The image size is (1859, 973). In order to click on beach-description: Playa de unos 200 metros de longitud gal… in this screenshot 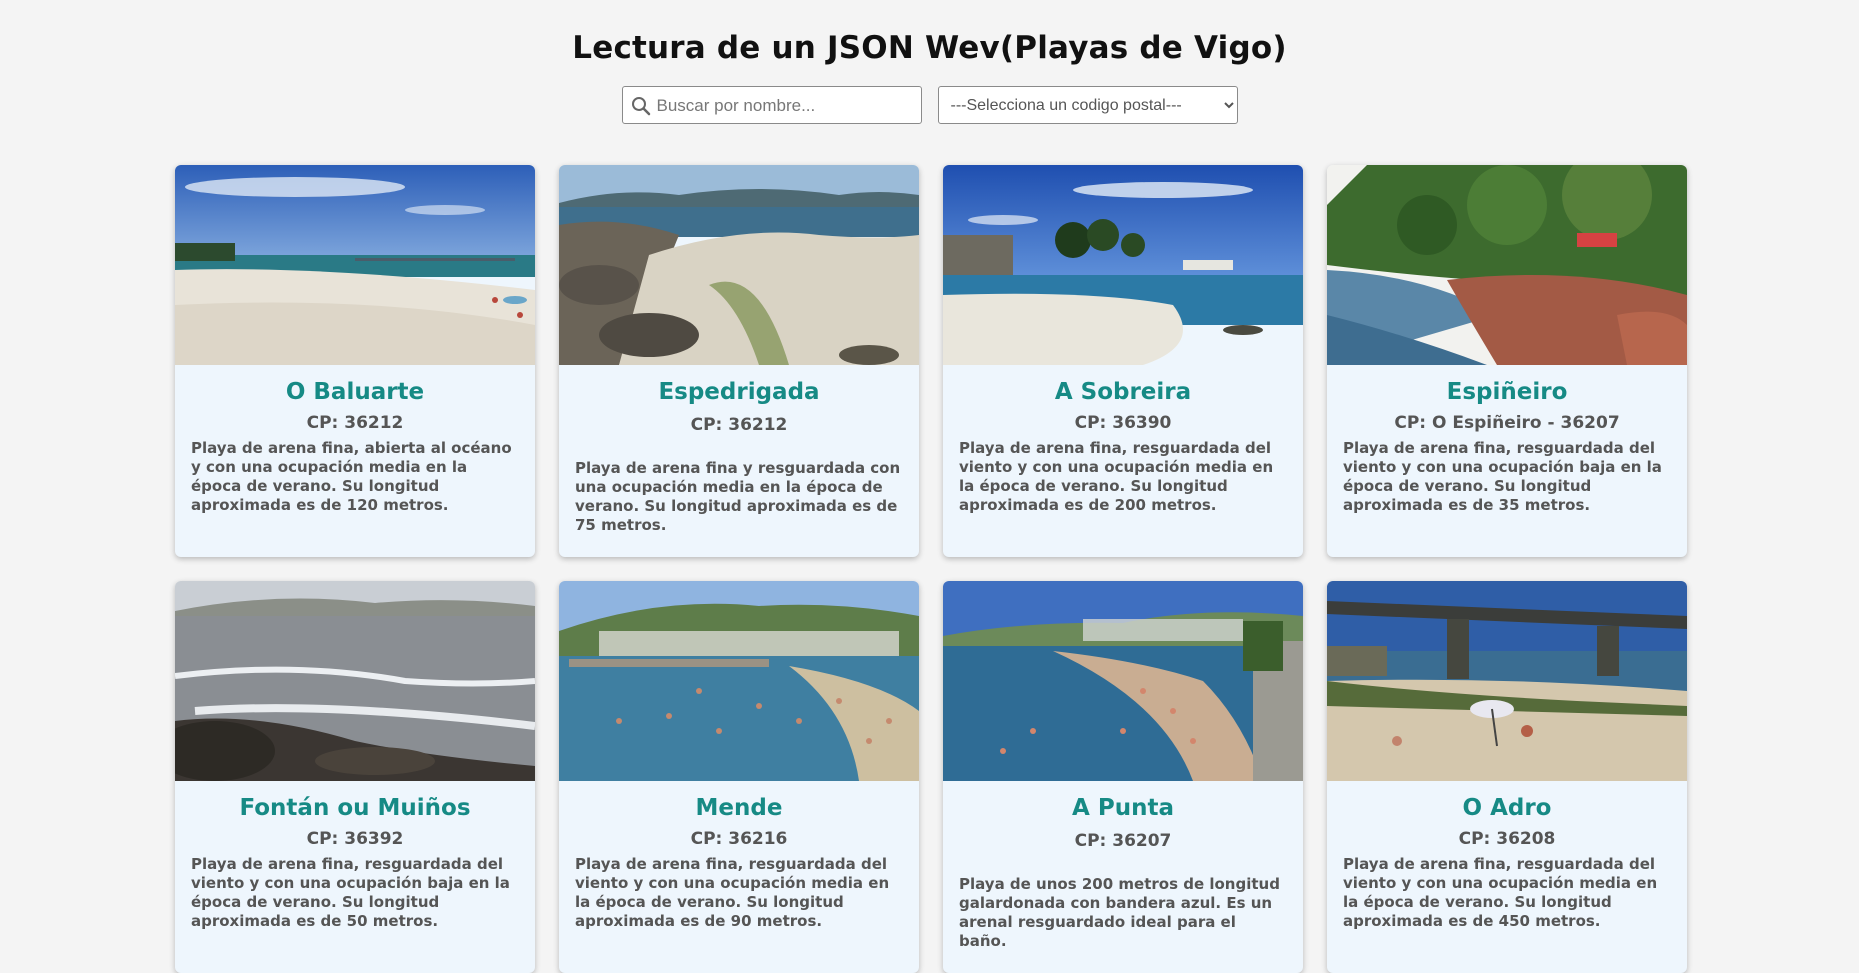, I will do `click(1119, 912)`.